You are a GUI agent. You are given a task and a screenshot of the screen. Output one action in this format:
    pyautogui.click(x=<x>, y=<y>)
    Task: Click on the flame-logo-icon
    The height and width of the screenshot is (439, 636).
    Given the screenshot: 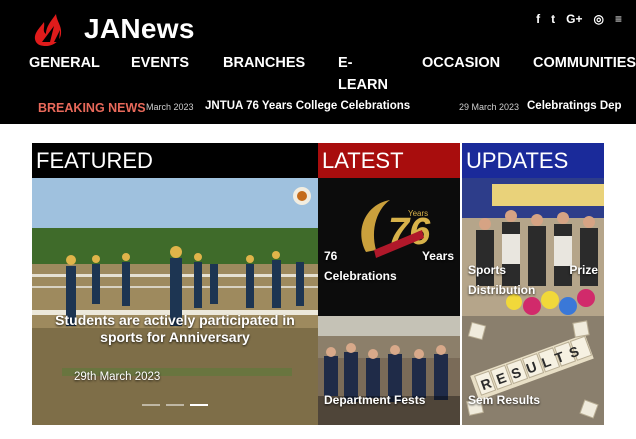 What is the action you would take?
    pyautogui.click(x=49, y=30)
    